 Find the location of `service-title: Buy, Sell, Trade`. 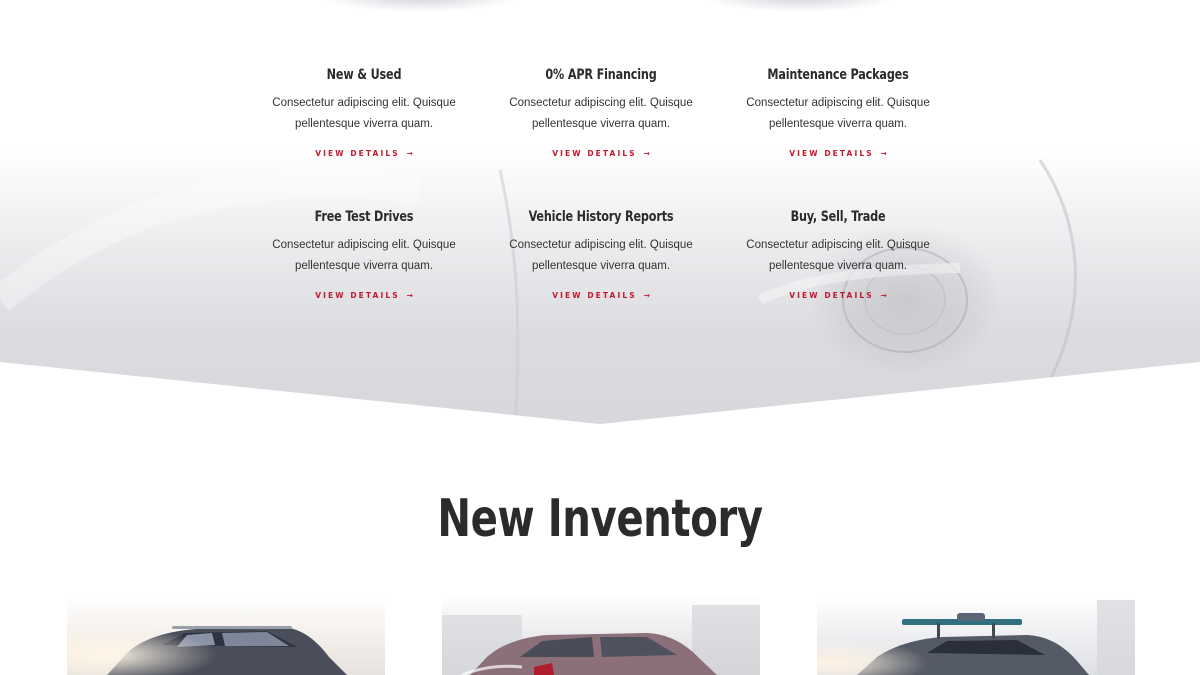

service-title: Buy, Sell, Trade is located at coordinates (838, 217).